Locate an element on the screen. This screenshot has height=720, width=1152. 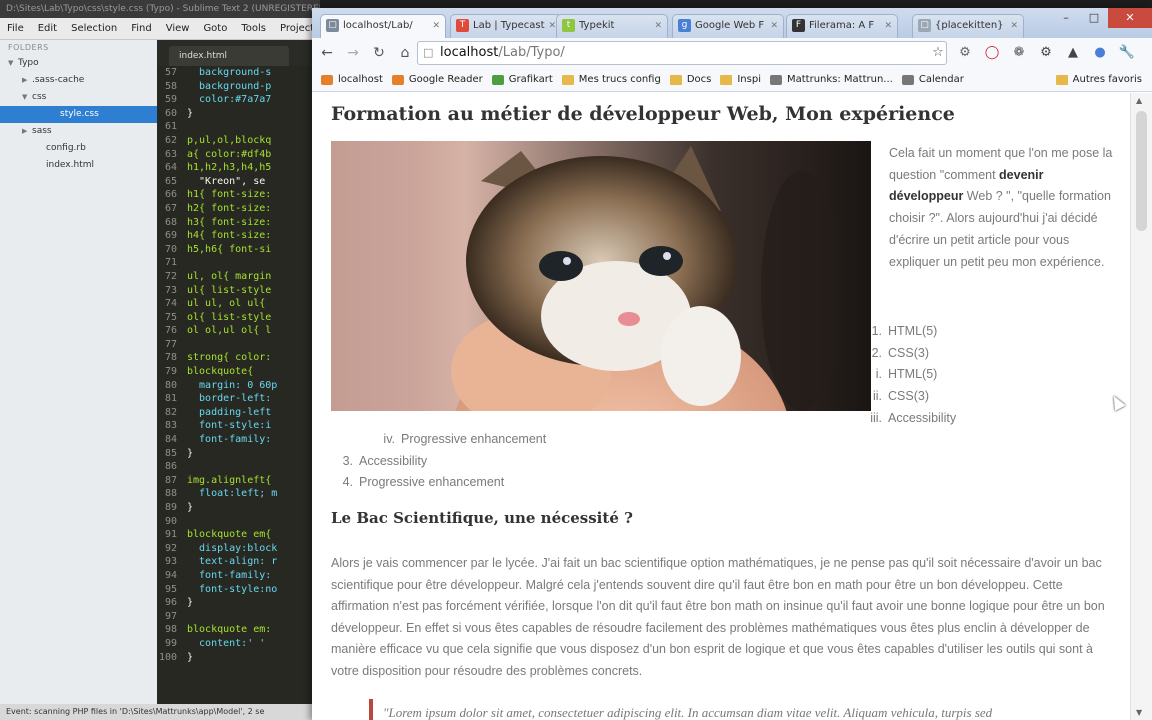
line-number: 62 is located at coordinates (170, 140).